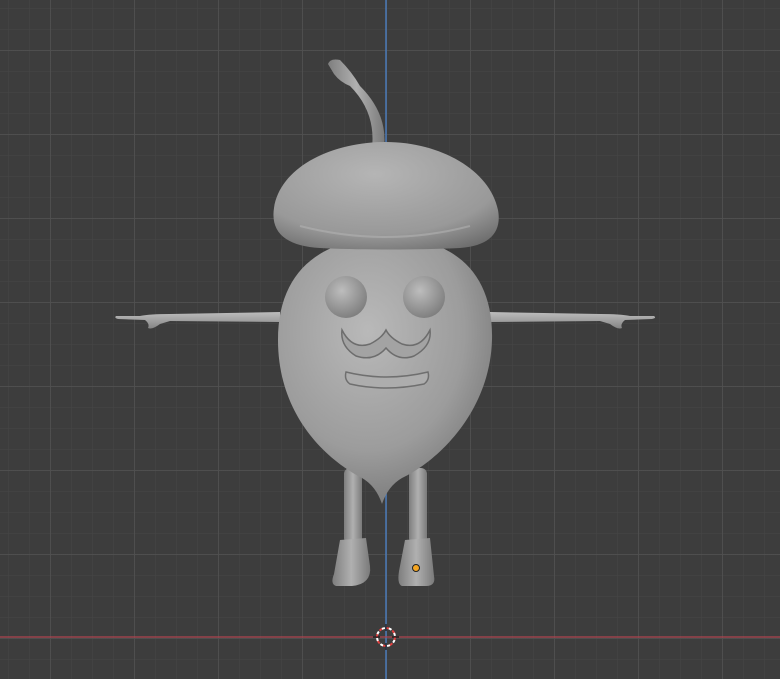 This screenshot has height=679, width=780. Describe the element at coordinates (416, 568) in the screenshot. I see `object-origin-icon` at that location.